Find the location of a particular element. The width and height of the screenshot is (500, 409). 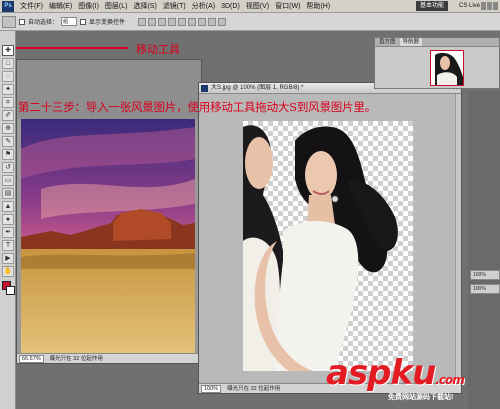

align-buttons is located at coordinates (182, 21).